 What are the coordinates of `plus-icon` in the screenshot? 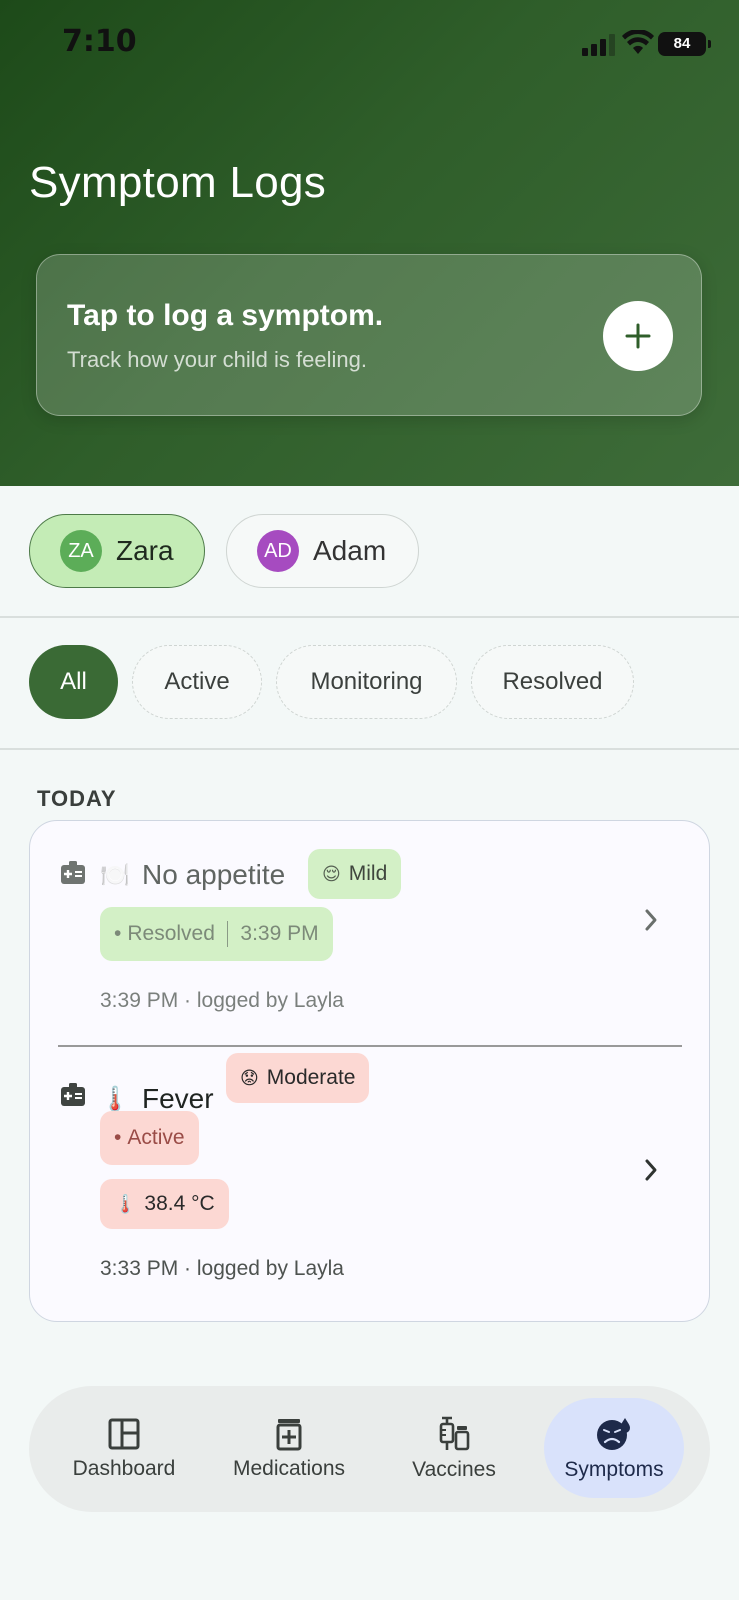 It's located at (638, 336).